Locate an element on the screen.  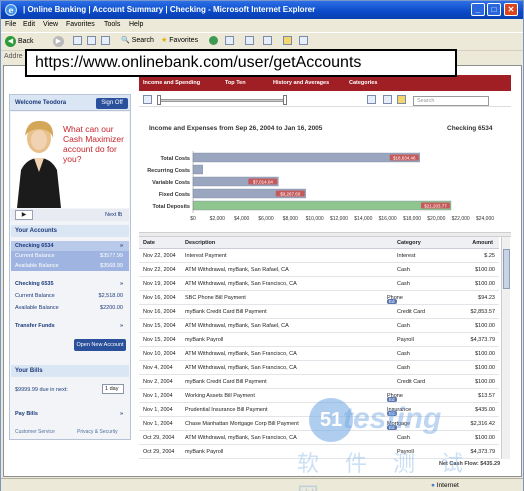
slider-start-handle is located at coordinates (159, 100).